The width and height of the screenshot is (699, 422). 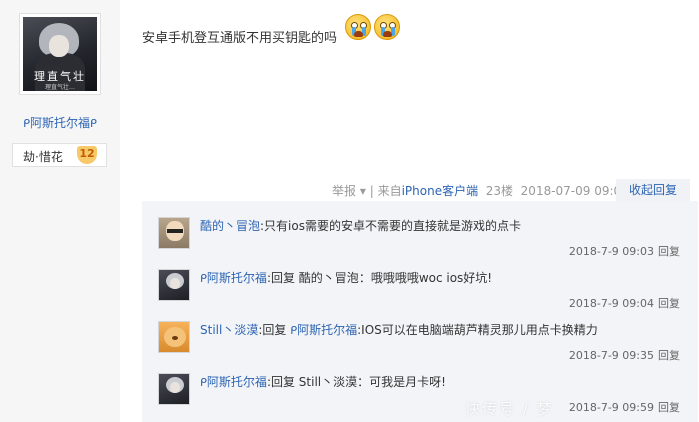 I want to click on post-content: 安卓手机登互通版不用买钥匙的吗, so click(x=240, y=38).